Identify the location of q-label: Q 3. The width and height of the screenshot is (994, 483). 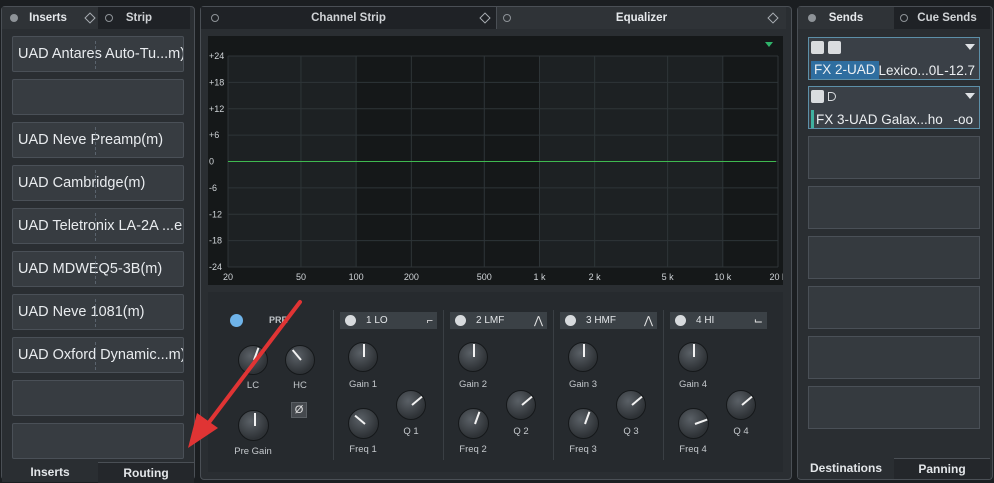
(631, 431).